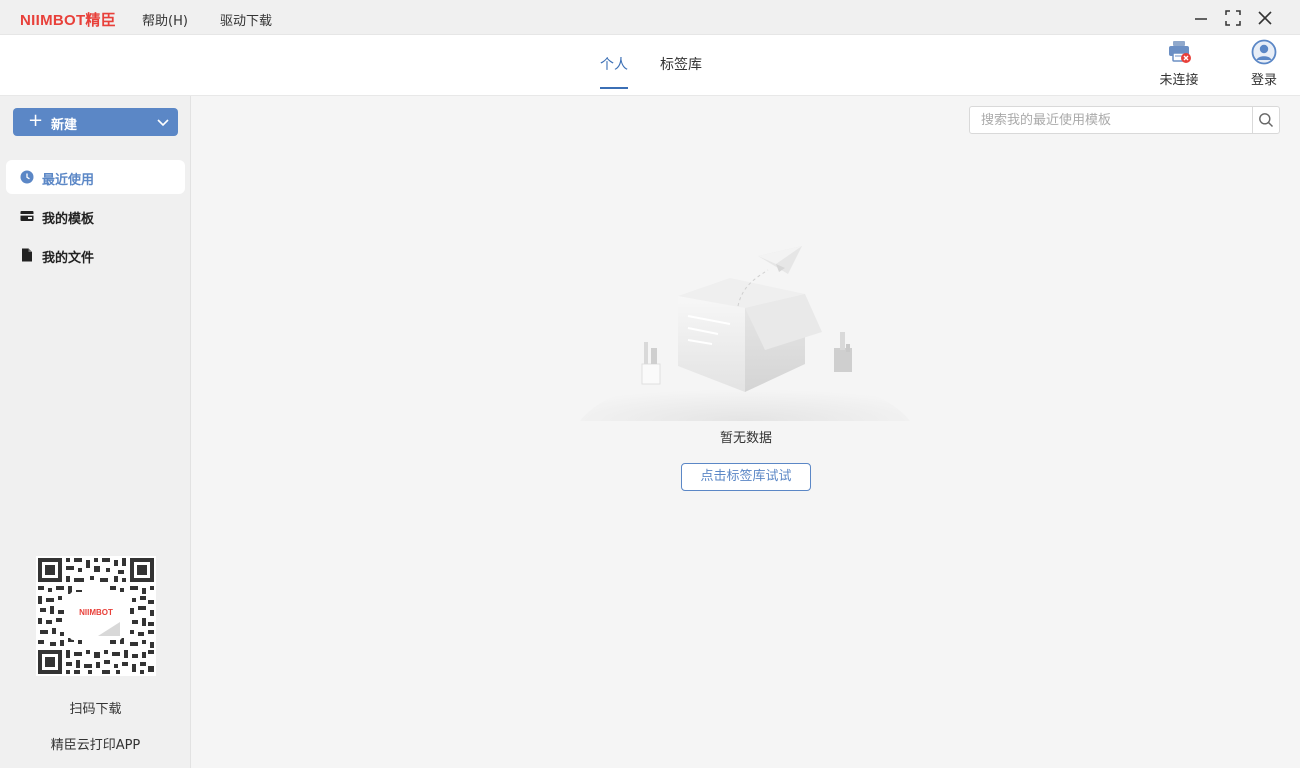  I want to click on sidebar-item-recent: 最近使用, so click(95, 177).